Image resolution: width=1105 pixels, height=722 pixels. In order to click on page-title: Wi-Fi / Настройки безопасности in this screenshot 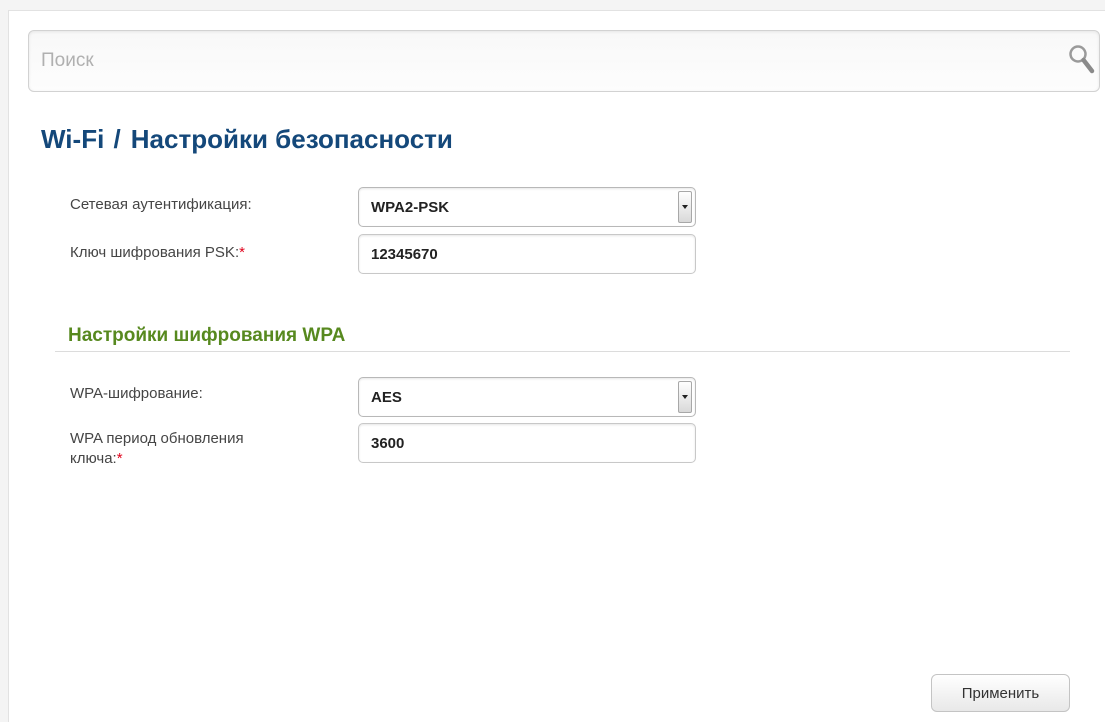, I will do `click(247, 139)`.